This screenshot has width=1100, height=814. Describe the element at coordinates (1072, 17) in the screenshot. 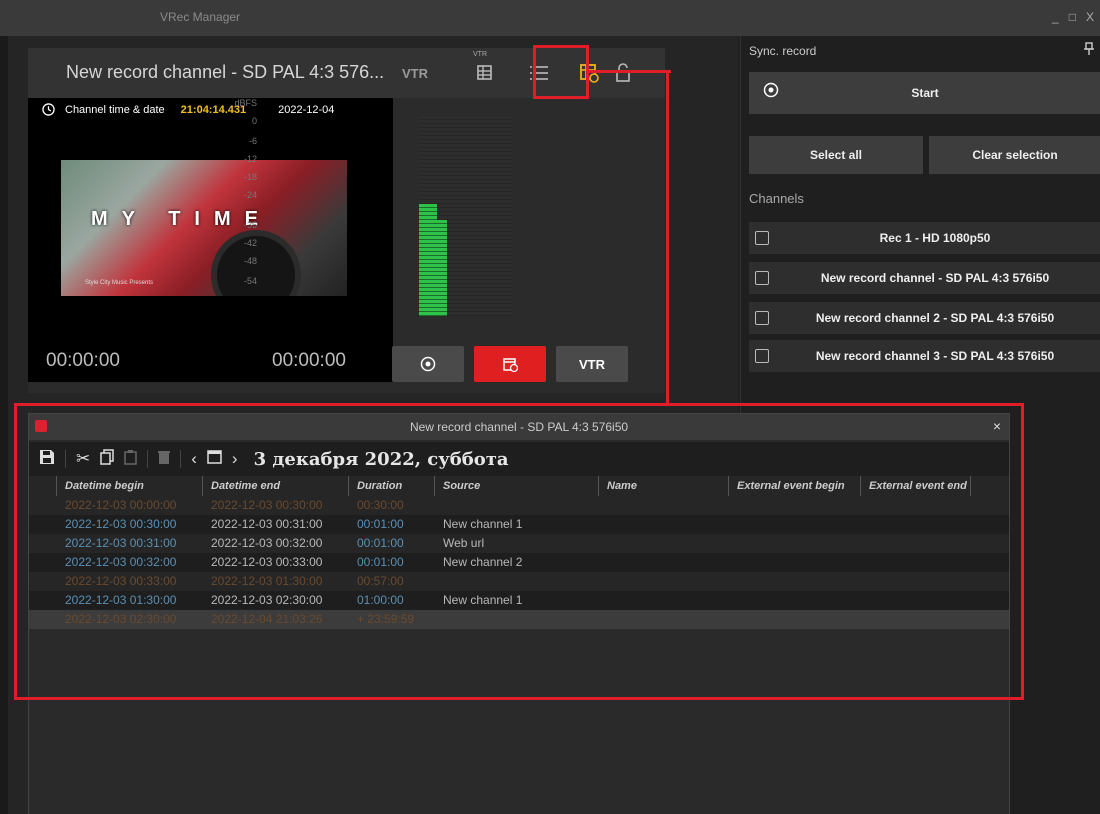

I see `maximize-button: □` at that location.